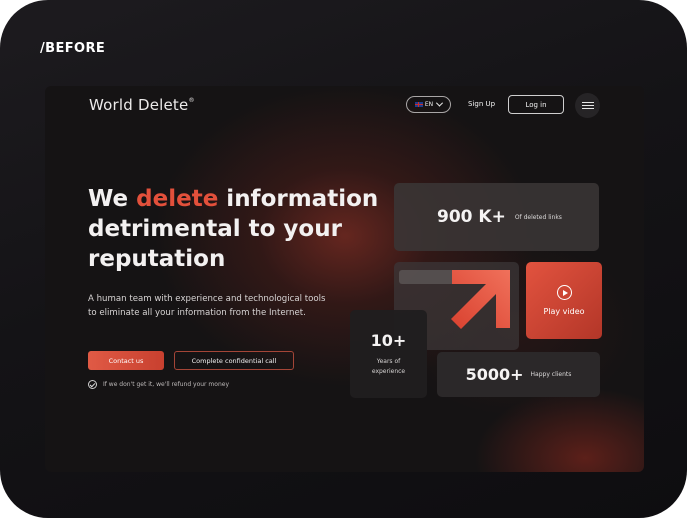  What do you see at coordinates (481, 104) in the screenshot?
I see `signup-link: Sign Up` at bounding box center [481, 104].